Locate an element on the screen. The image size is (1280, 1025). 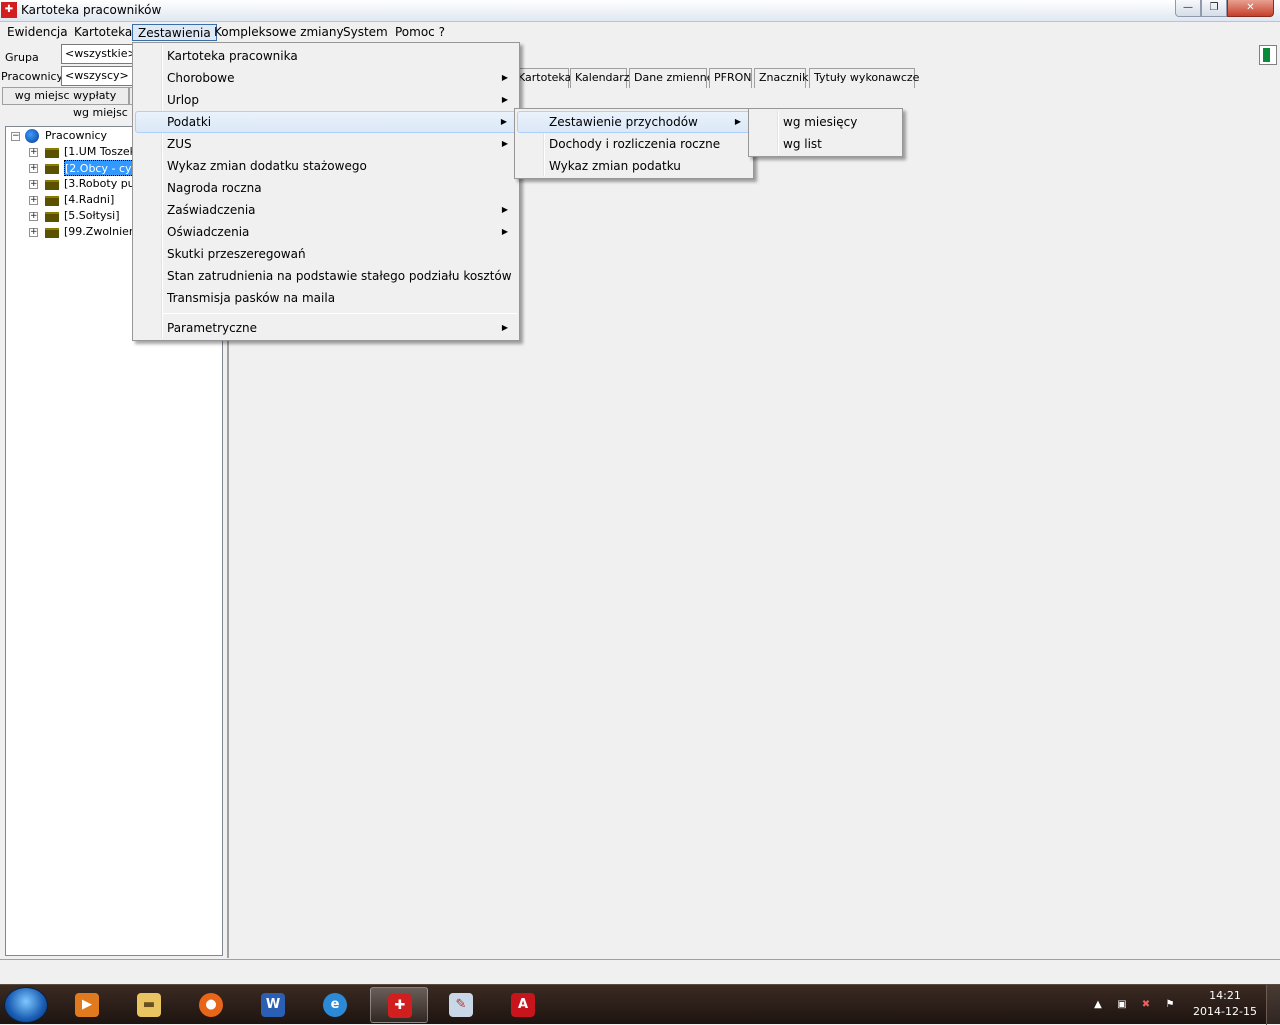
show-hidden-icons-icon: ▲ is located at coordinates (1098, 1005).